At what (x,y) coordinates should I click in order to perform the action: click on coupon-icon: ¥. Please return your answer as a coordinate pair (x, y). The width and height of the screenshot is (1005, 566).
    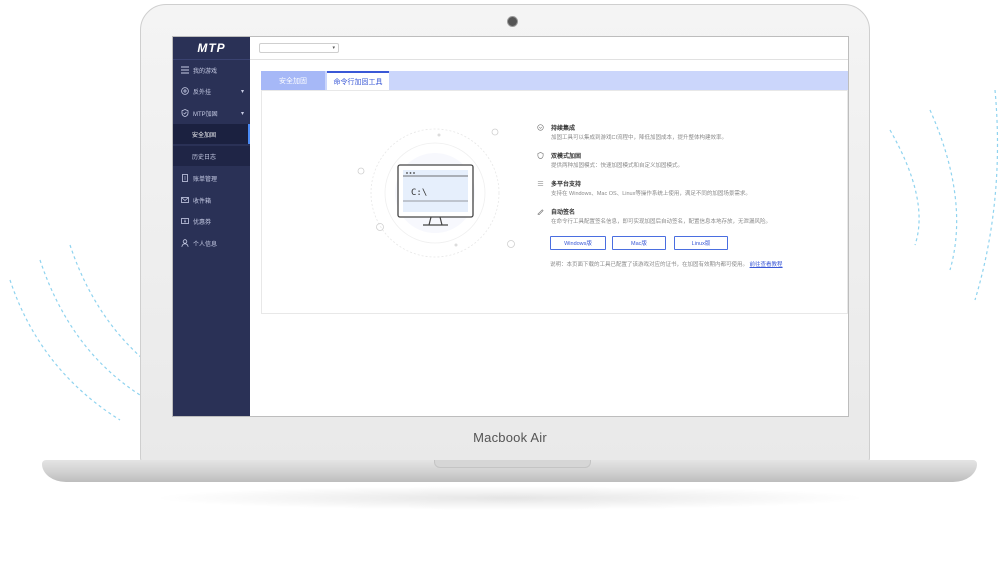
    Looking at the image, I should click on (184, 221).